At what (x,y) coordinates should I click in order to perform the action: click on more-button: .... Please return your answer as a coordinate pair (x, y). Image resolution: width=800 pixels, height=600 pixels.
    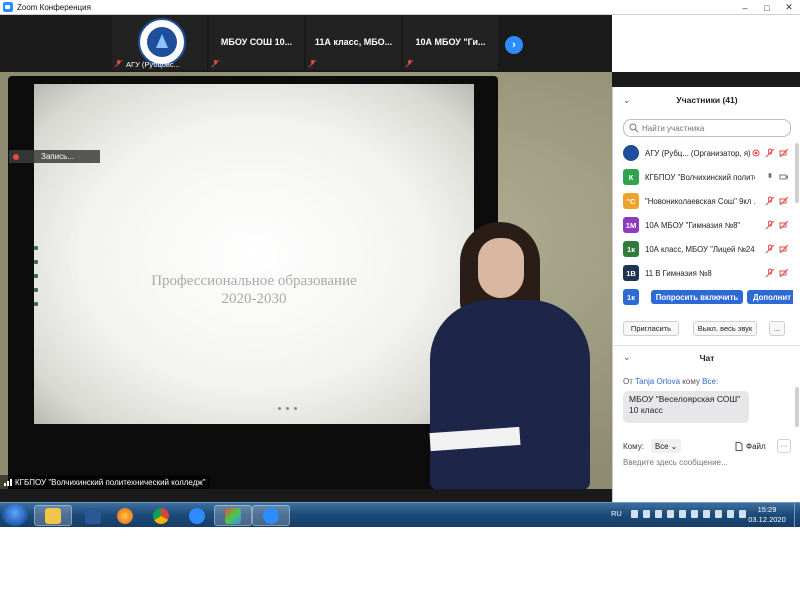
    Looking at the image, I should click on (777, 328).